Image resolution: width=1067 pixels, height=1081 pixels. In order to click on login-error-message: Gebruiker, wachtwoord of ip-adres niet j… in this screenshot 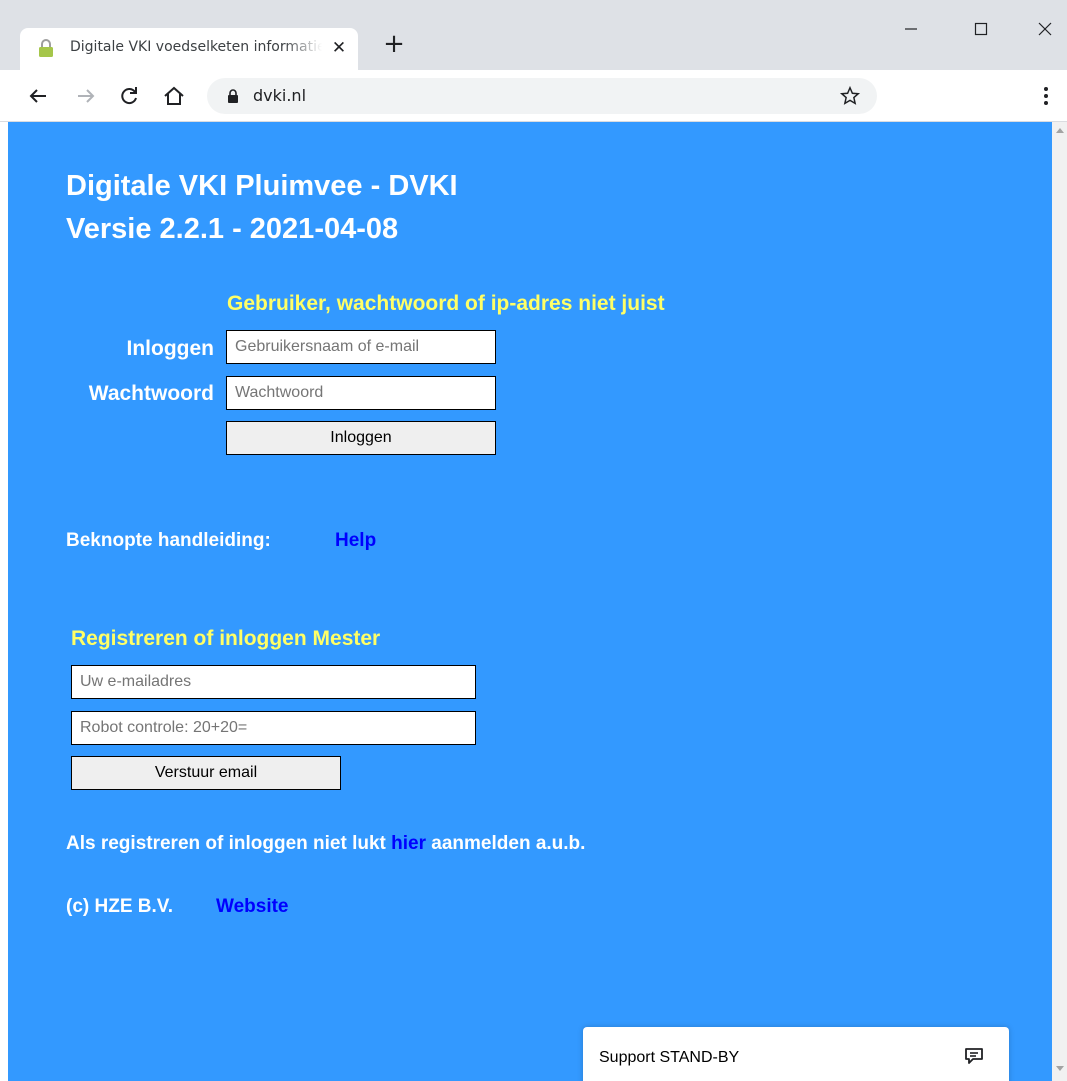, I will do `click(446, 303)`.